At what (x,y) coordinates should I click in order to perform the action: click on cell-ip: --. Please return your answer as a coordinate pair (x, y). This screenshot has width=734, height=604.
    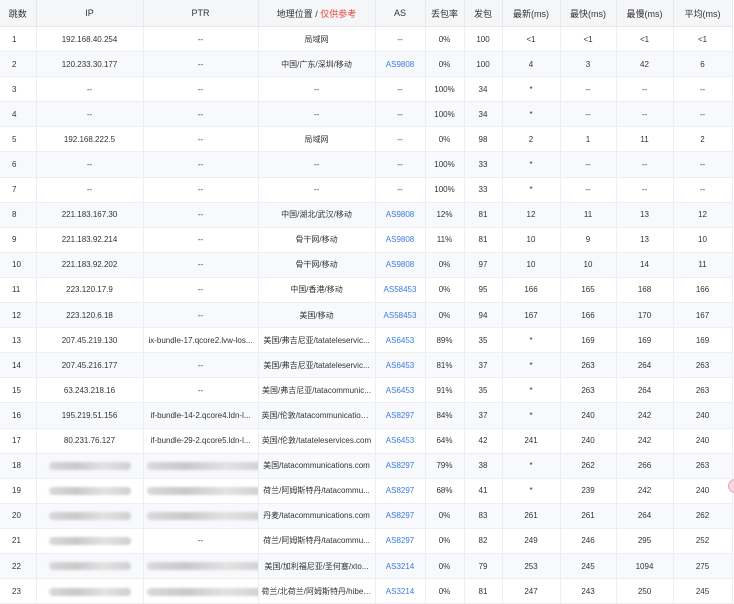
    Looking at the image, I should click on (90, 164).